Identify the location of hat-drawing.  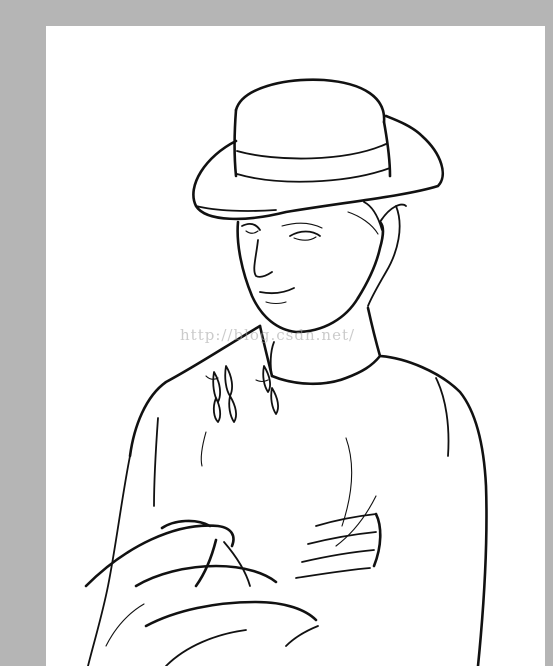
(318, 149).